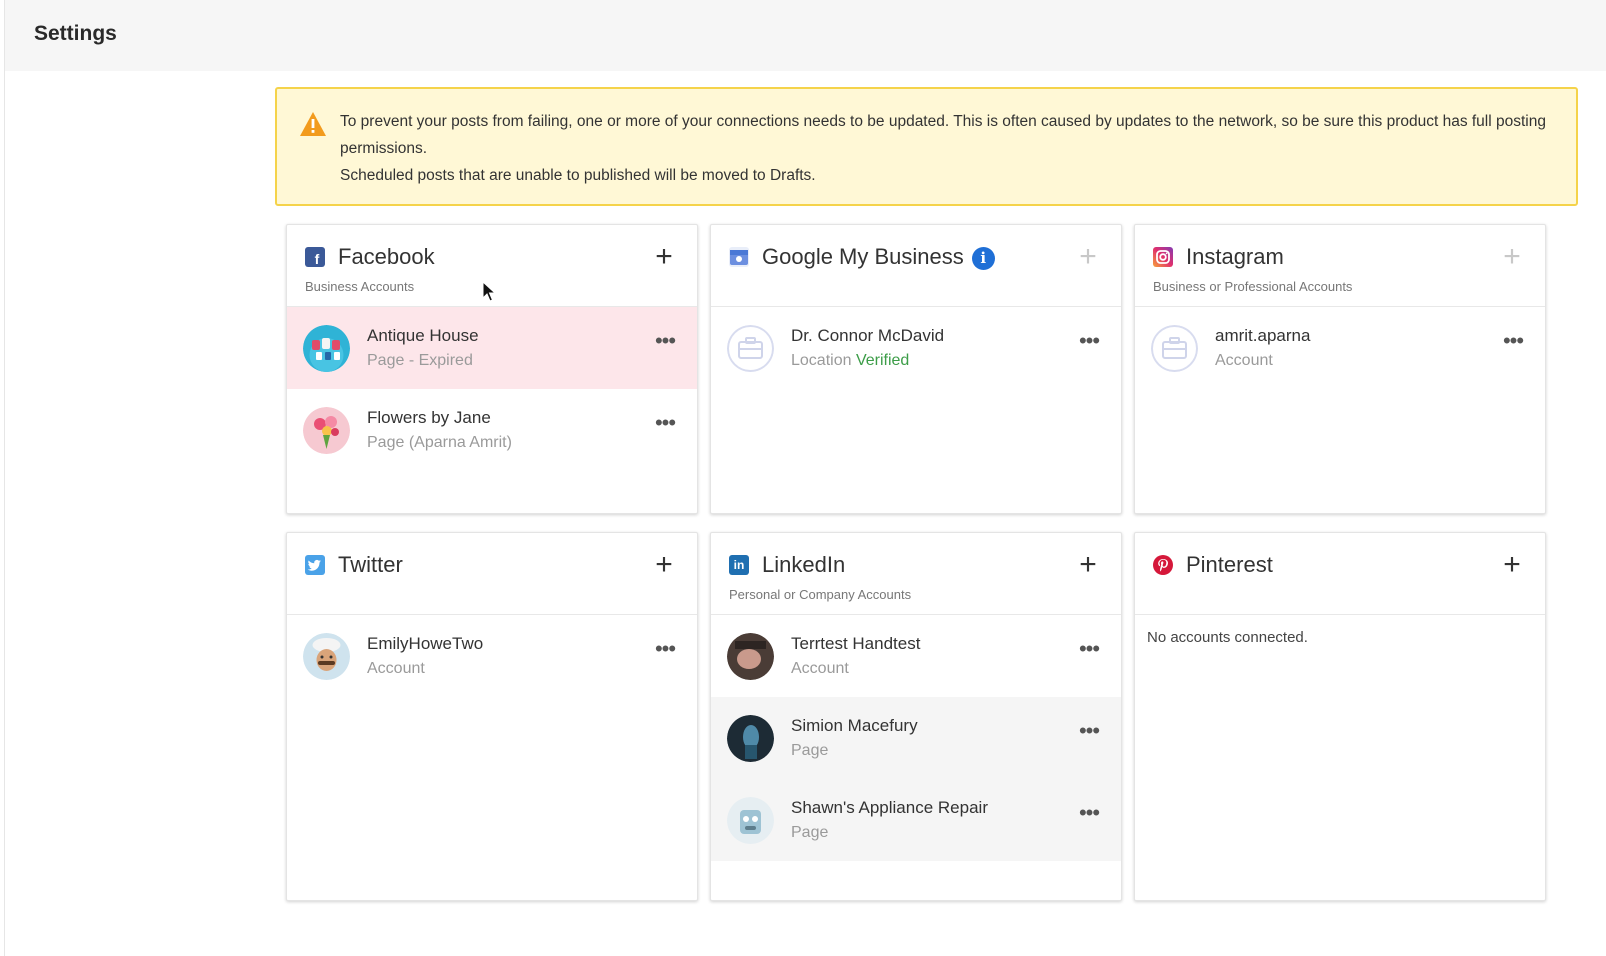 Image resolution: width=1606 pixels, height=956 pixels. Describe the element at coordinates (1263, 335) in the screenshot. I see `account-name: amrit.aparna` at that location.